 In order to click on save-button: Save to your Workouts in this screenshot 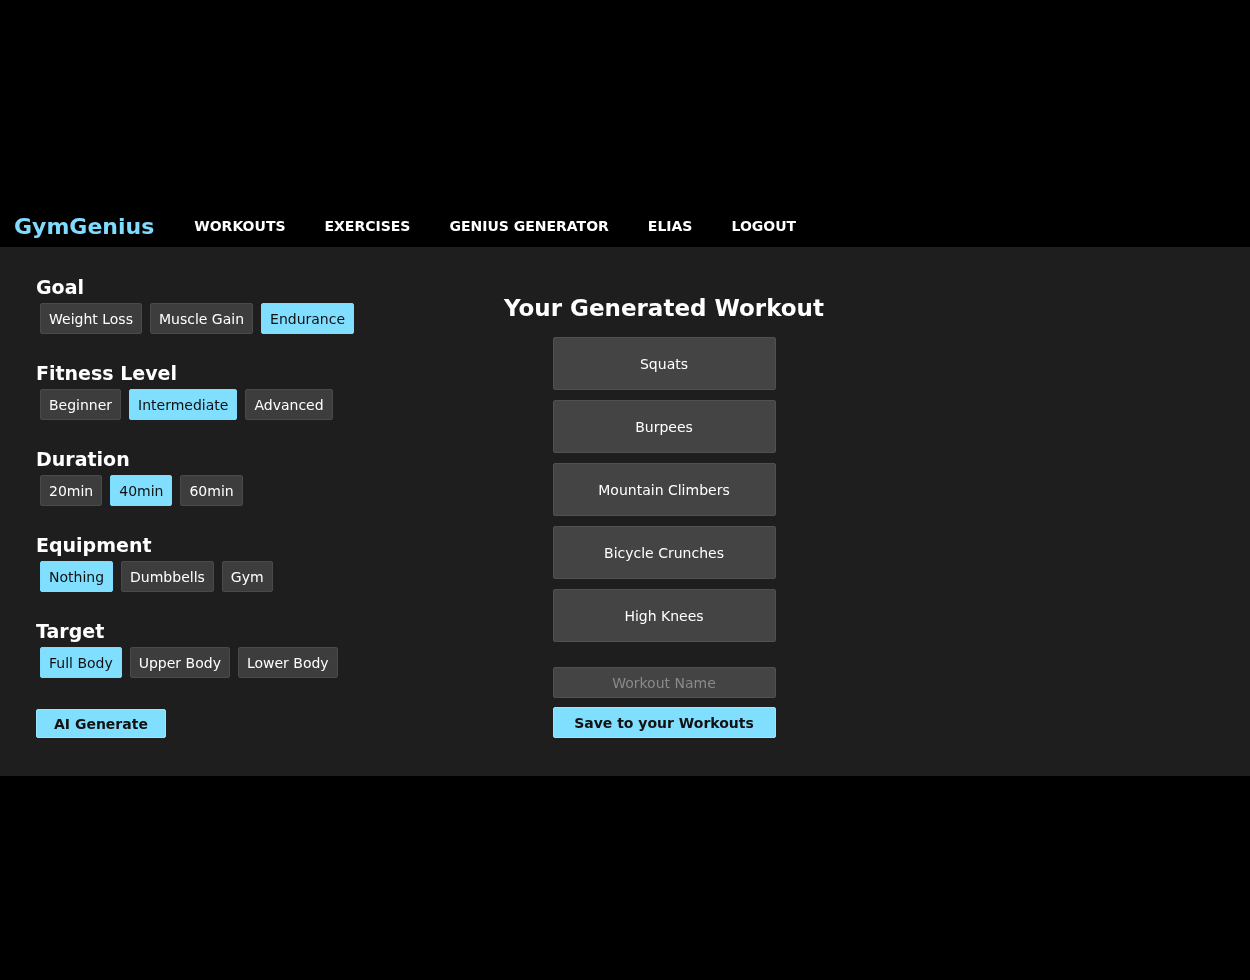, I will do `click(664, 722)`.